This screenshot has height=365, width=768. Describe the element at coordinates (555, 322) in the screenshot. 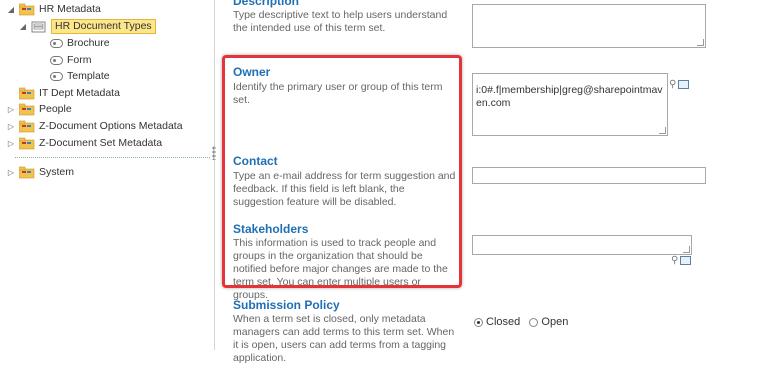

I see `radio-label: Open` at that location.